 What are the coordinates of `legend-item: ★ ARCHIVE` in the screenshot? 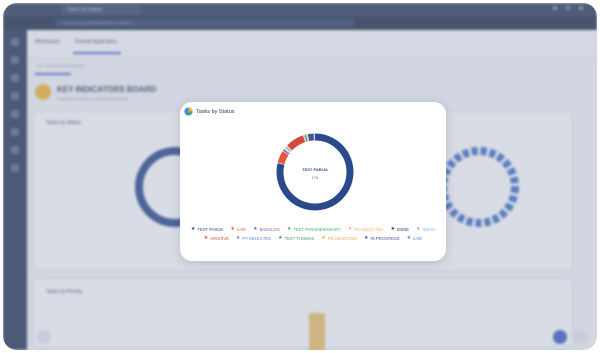 It's located at (216, 238).